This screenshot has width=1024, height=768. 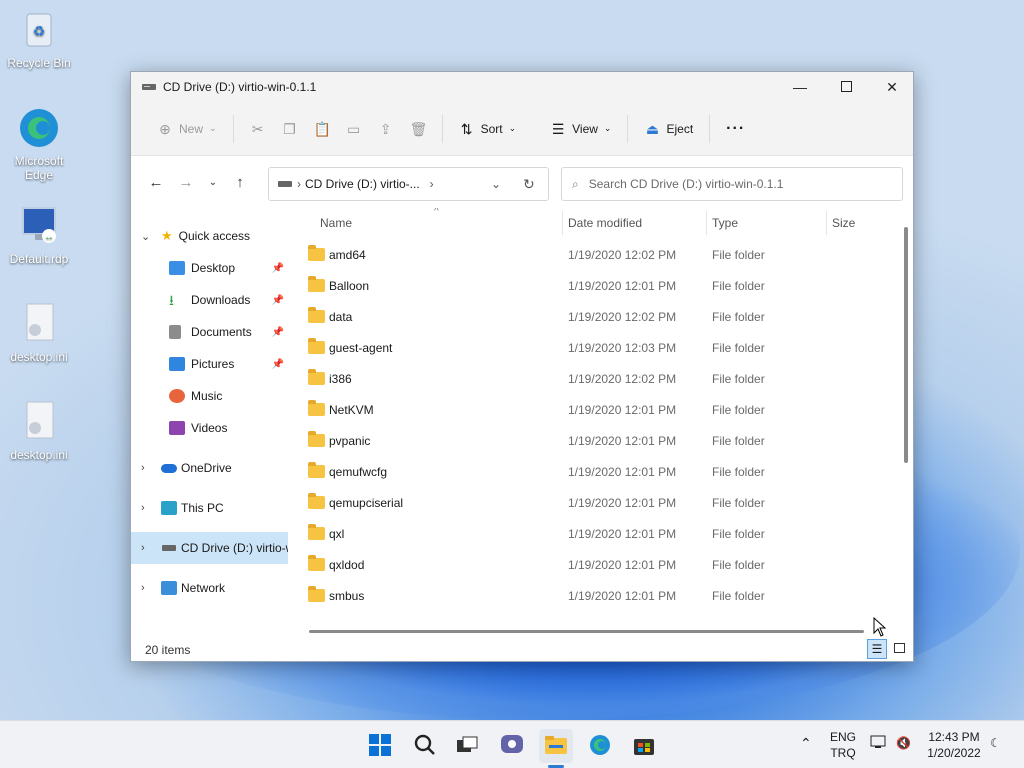 What do you see at coordinates (209, 428) in the screenshot?
I see `nav-item-videos: Videos` at bounding box center [209, 428].